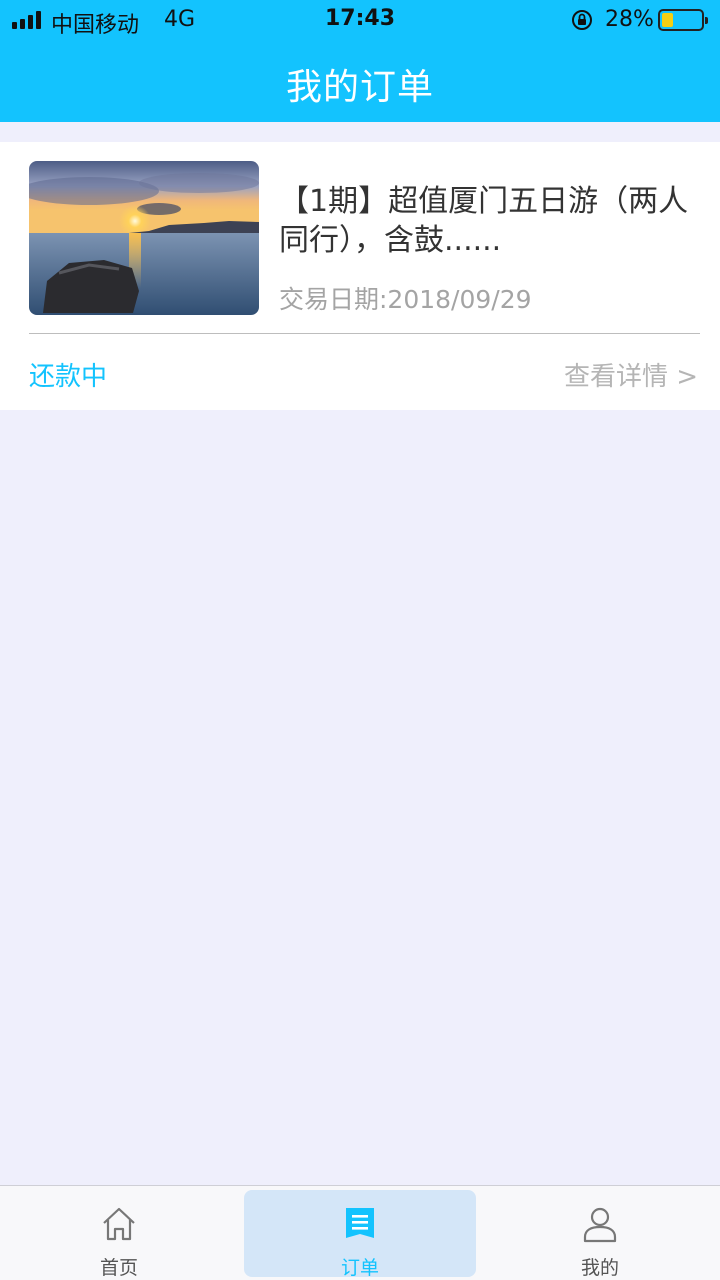 This screenshot has width=720, height=1280. Describe the element at coordinates (68, 377) in the screenshot. I see `order-status: 还款中` at that location.